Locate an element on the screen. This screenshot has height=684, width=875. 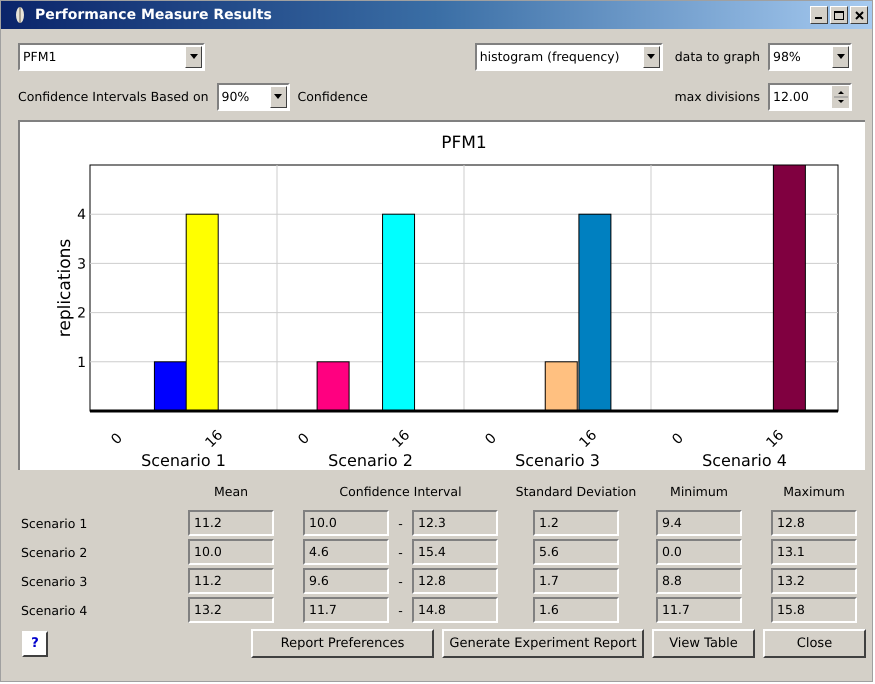
close-button: Close is located at coordinates (814, 643).